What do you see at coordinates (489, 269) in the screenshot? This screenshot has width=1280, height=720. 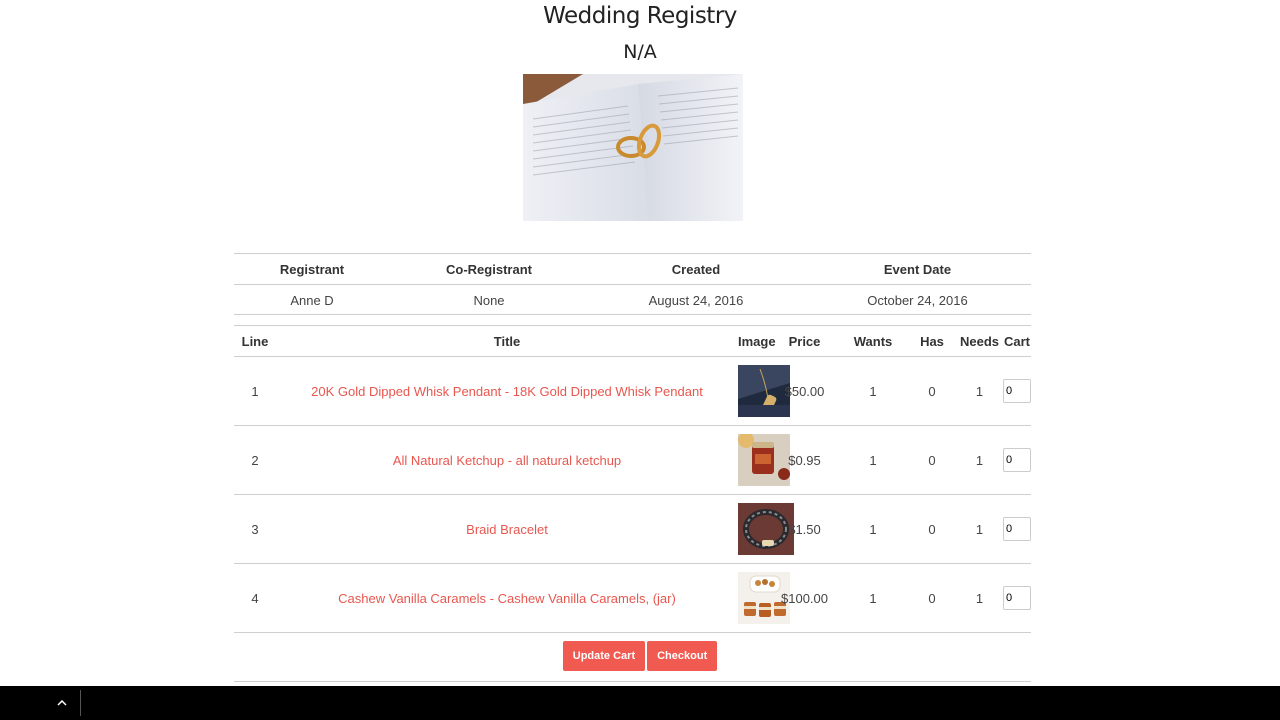 I see `co-registrant-header: Co-Registrant` at bounding box center [489, 269].